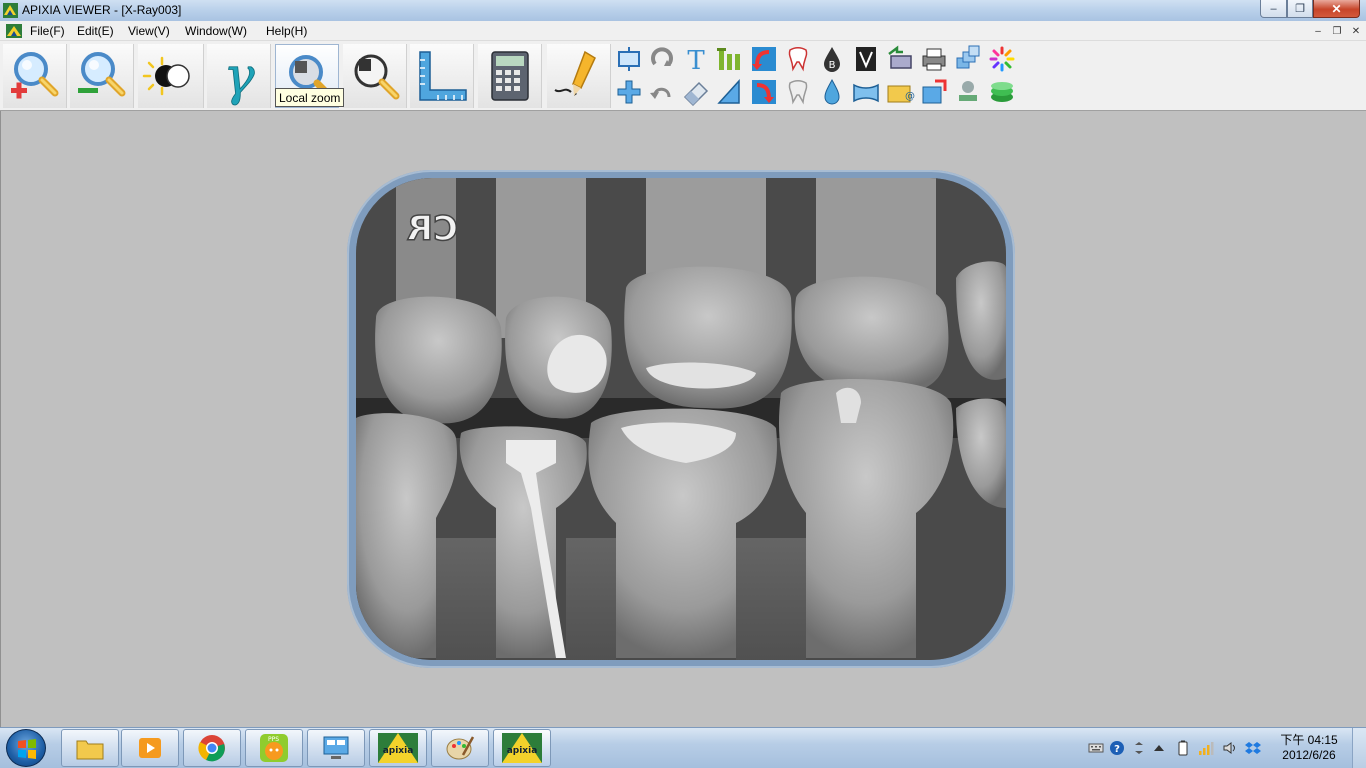 The height and width of the screenshot is (768, 1366). I want to click on crop-tool-button, so click(629, 59).